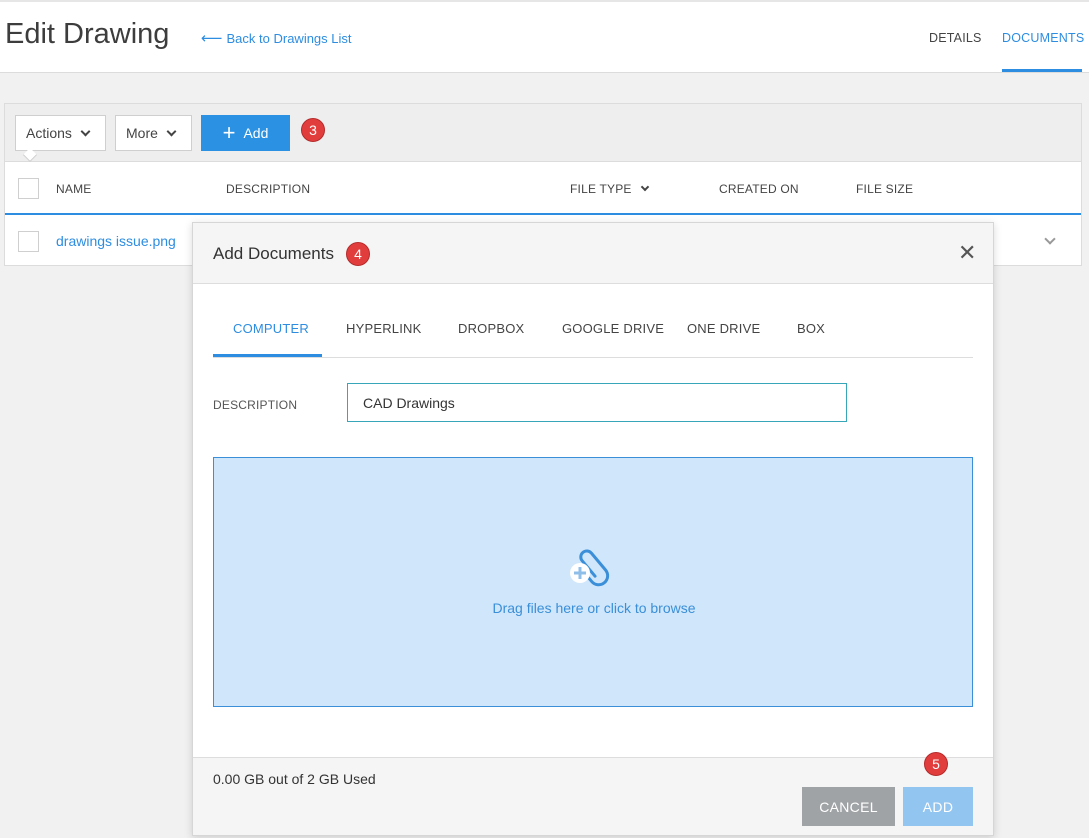 This screenshot has height=838, width=1089. I want to click on tab-box: BOX, so click(811, 328).